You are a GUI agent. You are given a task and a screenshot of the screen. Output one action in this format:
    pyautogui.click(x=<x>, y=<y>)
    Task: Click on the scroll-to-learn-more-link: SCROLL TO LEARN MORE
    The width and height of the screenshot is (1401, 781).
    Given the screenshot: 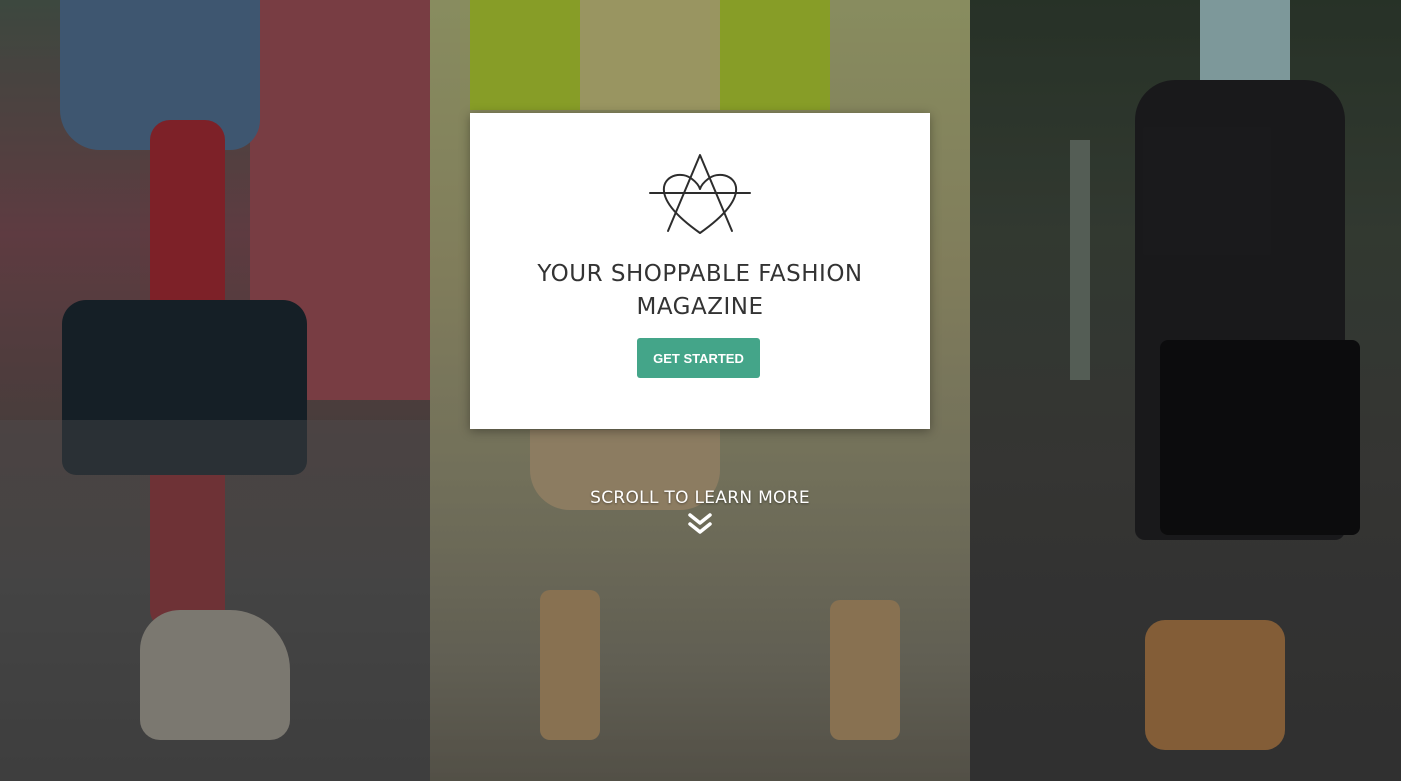 What is the action you would take?
    pyautogui.click(x=700, y=512)
    